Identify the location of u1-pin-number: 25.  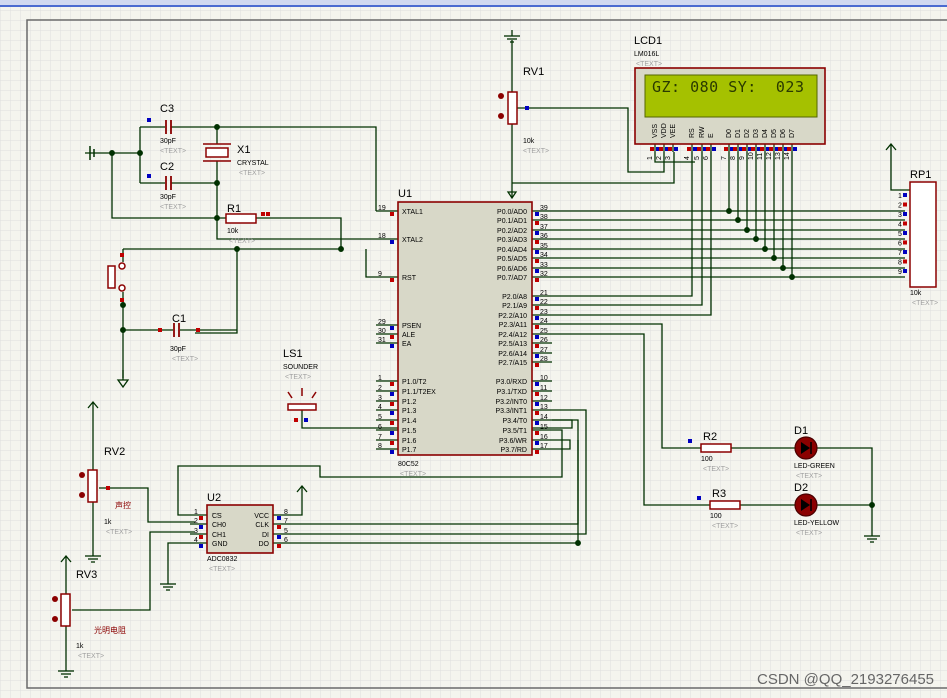
(544, 331).